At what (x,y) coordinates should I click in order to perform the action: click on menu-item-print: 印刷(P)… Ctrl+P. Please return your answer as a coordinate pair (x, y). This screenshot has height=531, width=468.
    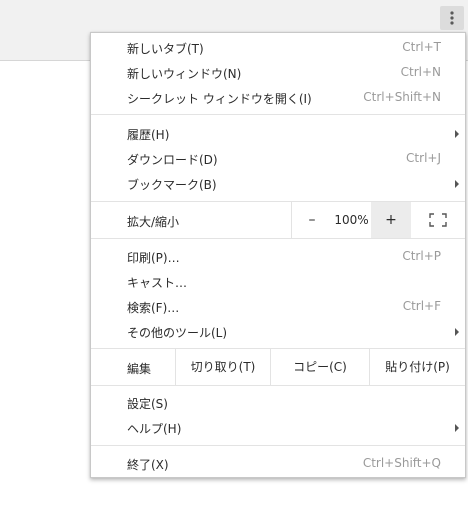
    Looking at the image, I should click on (278, 256).